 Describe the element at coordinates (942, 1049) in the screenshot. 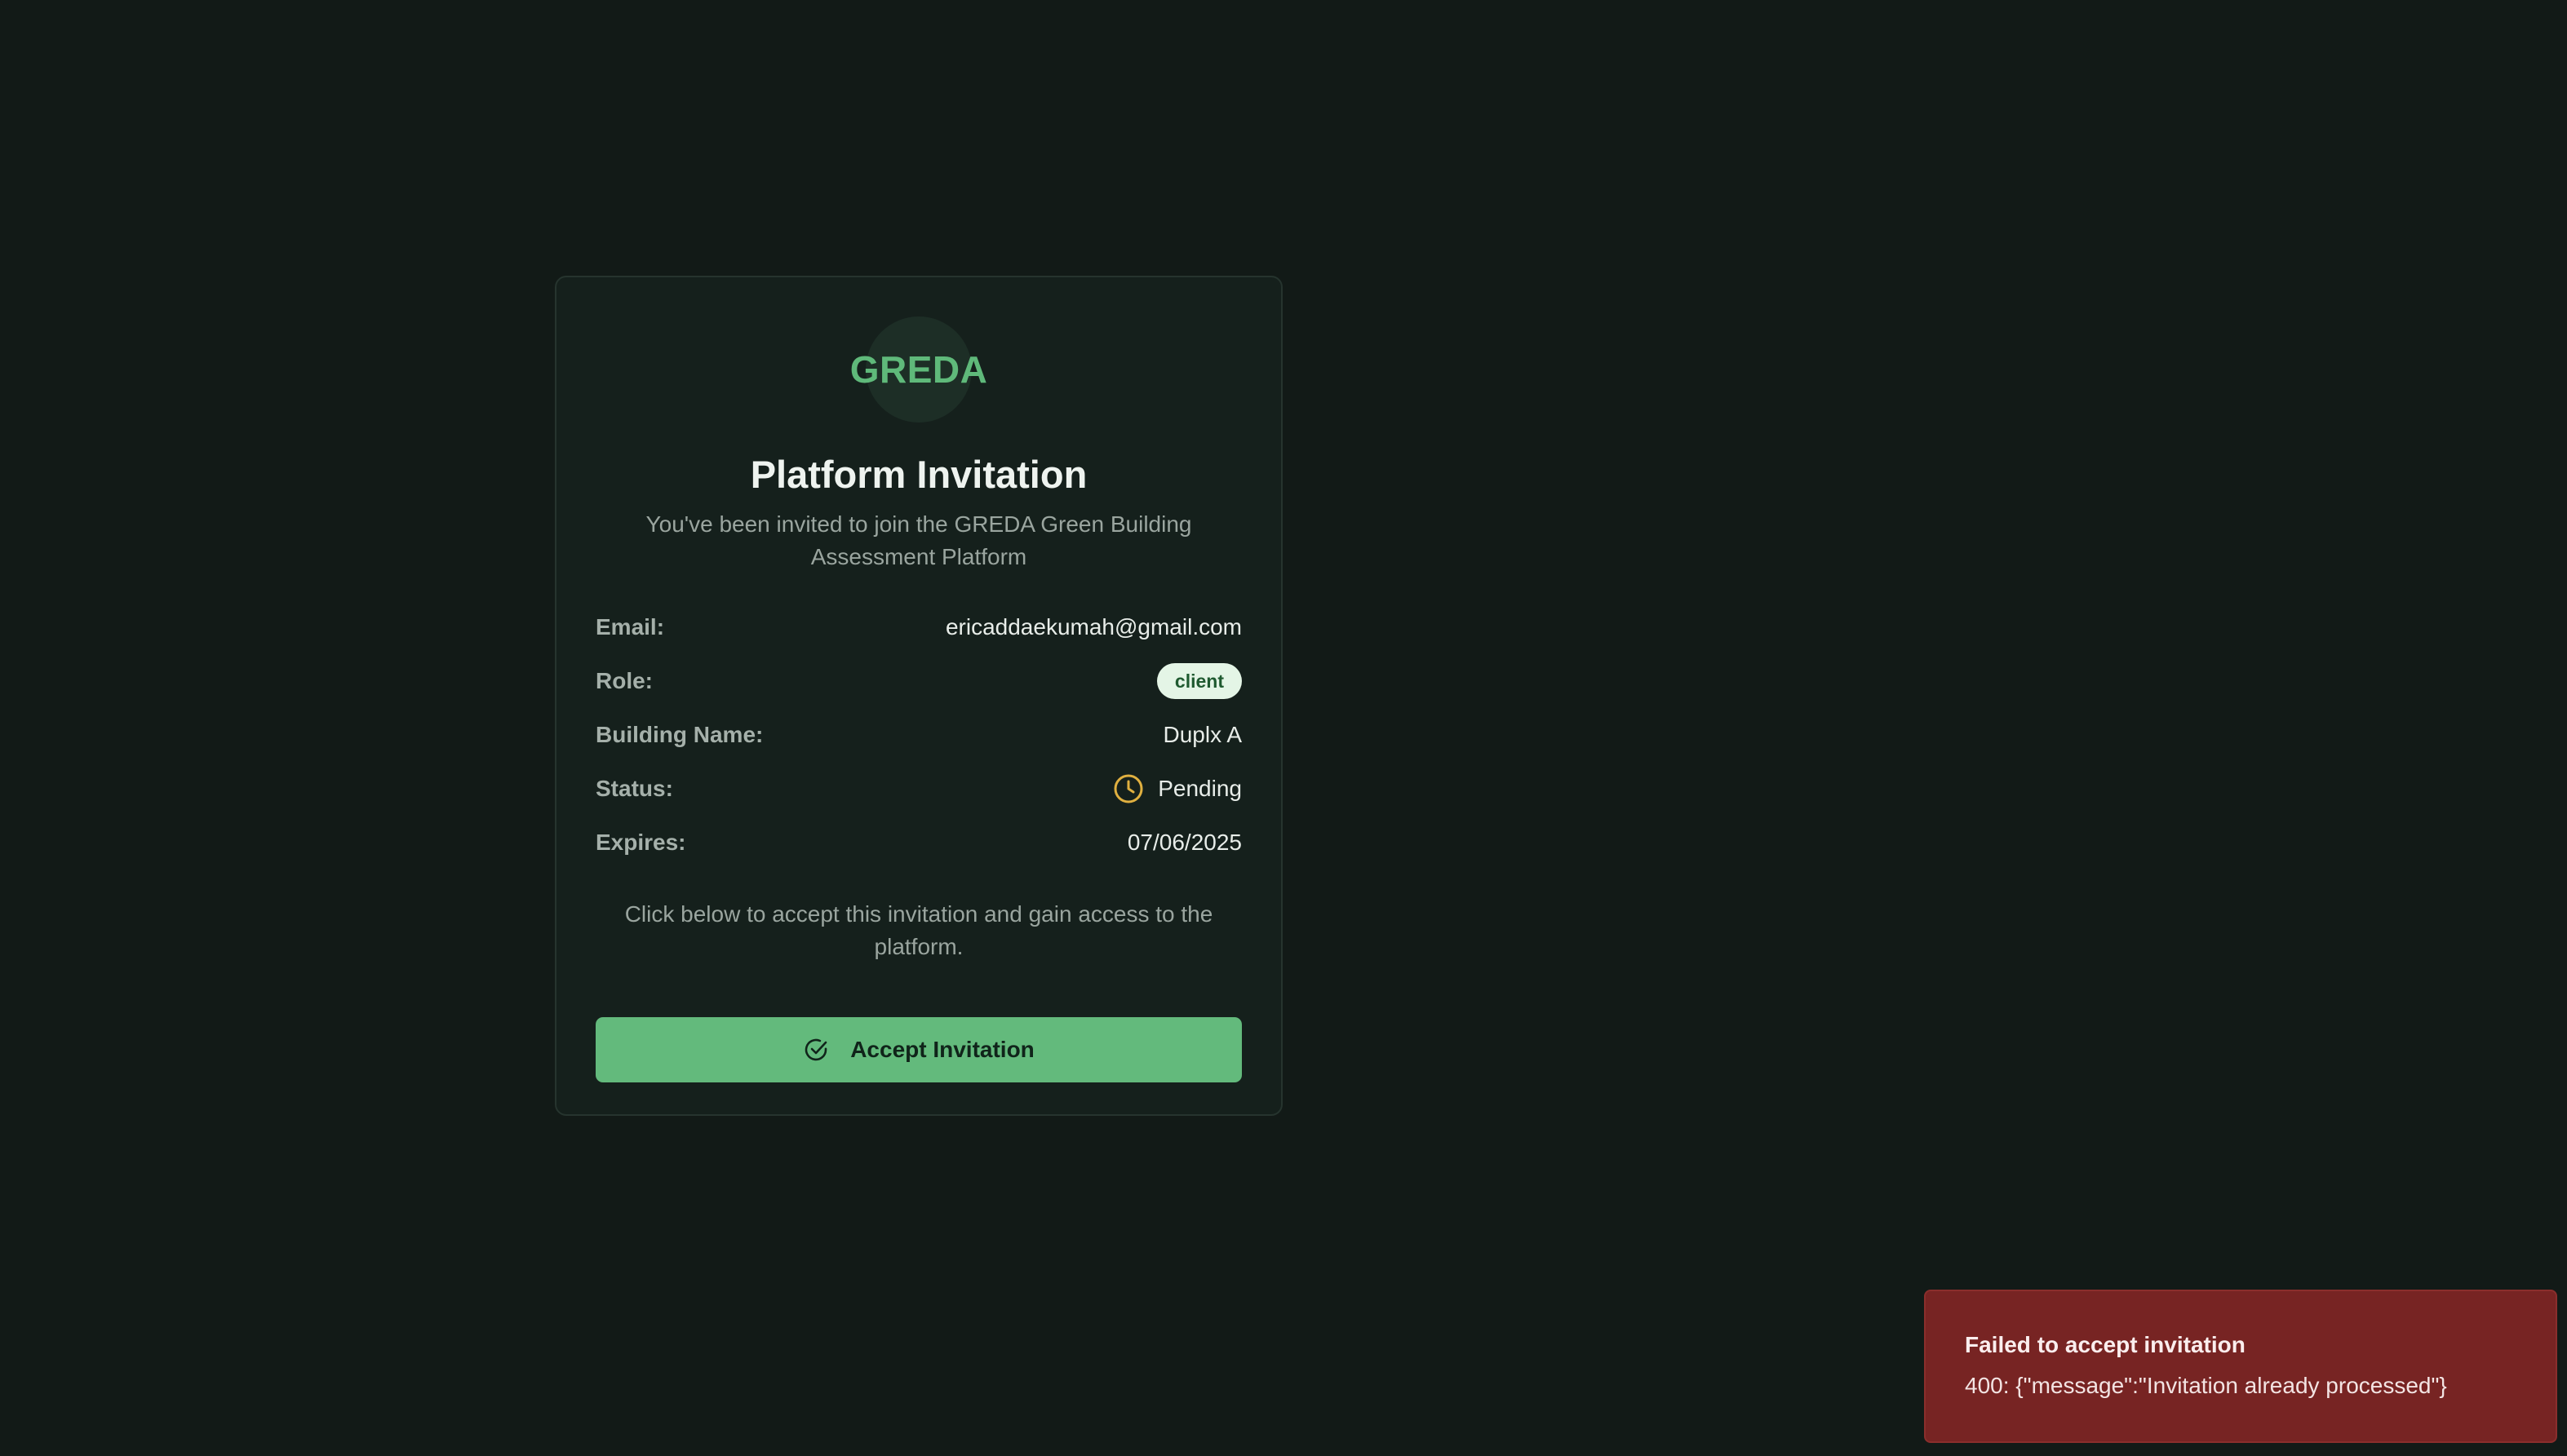

I see `accept-button-label: Accept Invitation` at that location.